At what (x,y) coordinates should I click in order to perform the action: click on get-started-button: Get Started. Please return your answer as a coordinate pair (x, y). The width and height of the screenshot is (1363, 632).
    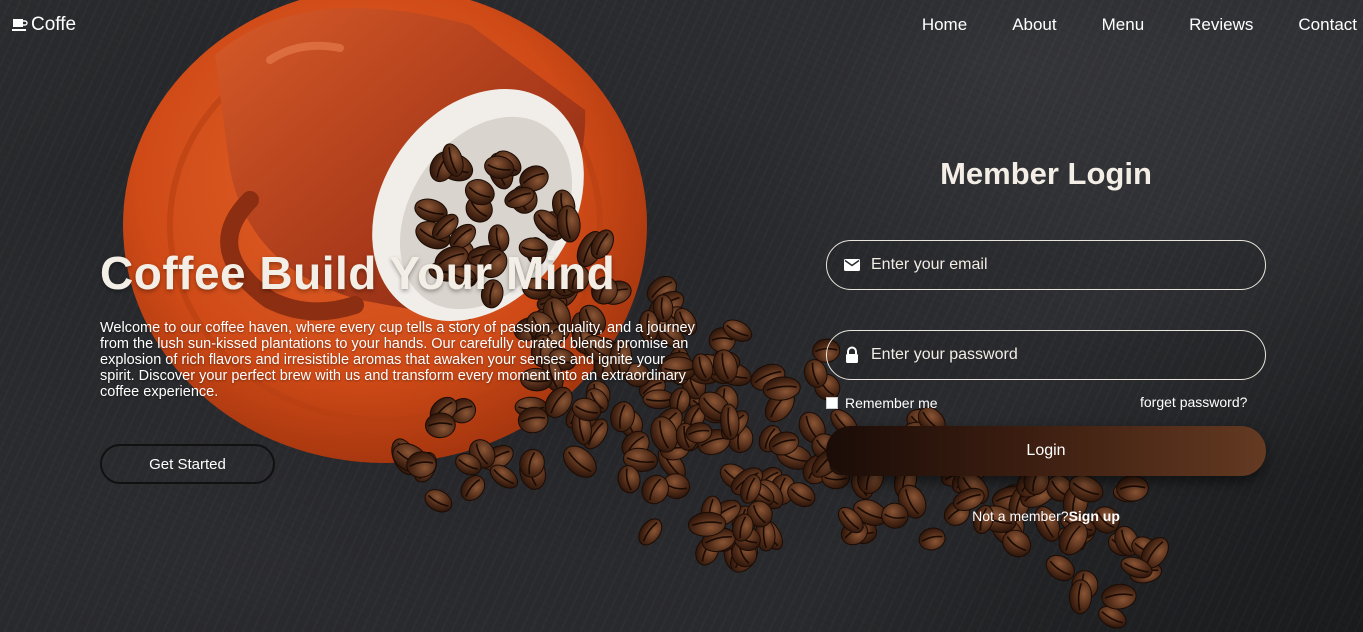
    Looking at the image, I should click on (187, 464).